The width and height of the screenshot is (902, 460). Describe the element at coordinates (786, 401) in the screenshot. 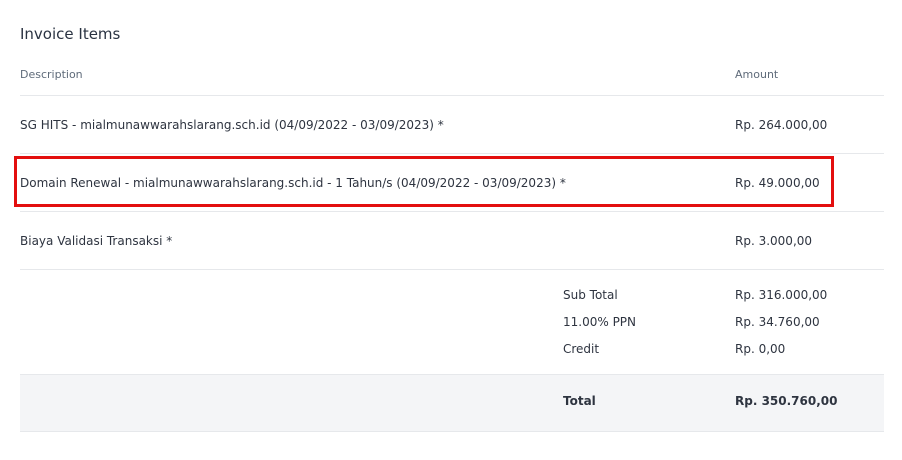

I see `total-amount: Rp. 350.760,00` at that location.